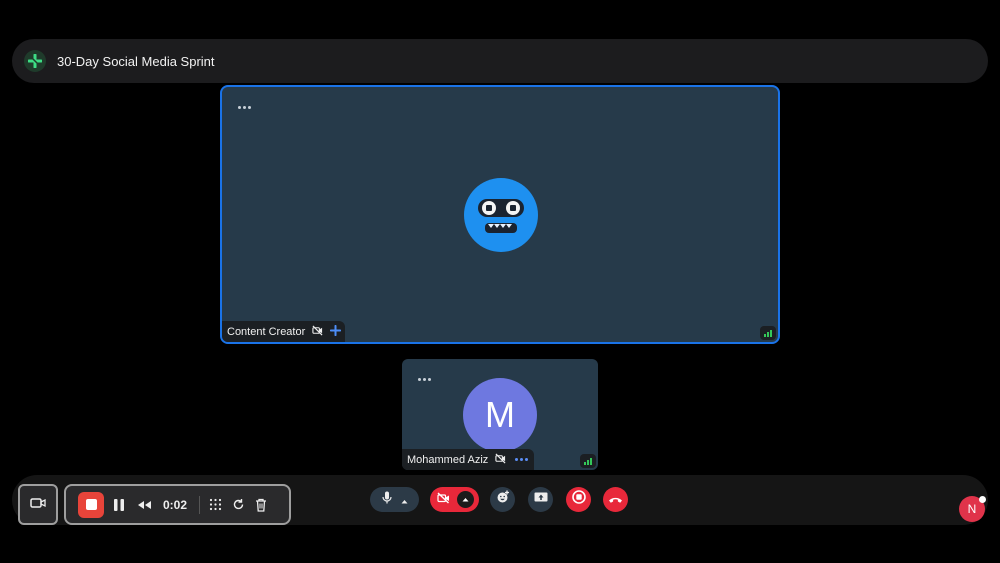 This screenshot has height=563, width=1000. What do you see at coordinates (448, 459) in the screenshot?
I see `participant-name: Mohammed Aziz` at bounding box center [448, 459].